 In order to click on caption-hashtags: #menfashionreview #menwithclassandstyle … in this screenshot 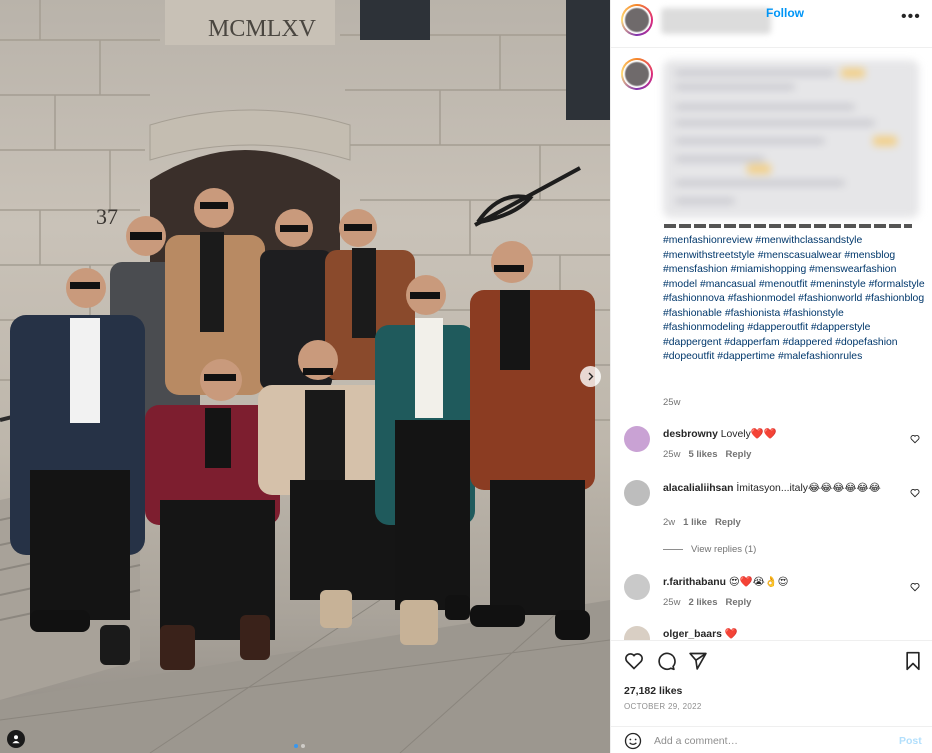, I will do `click(794, 299)`.